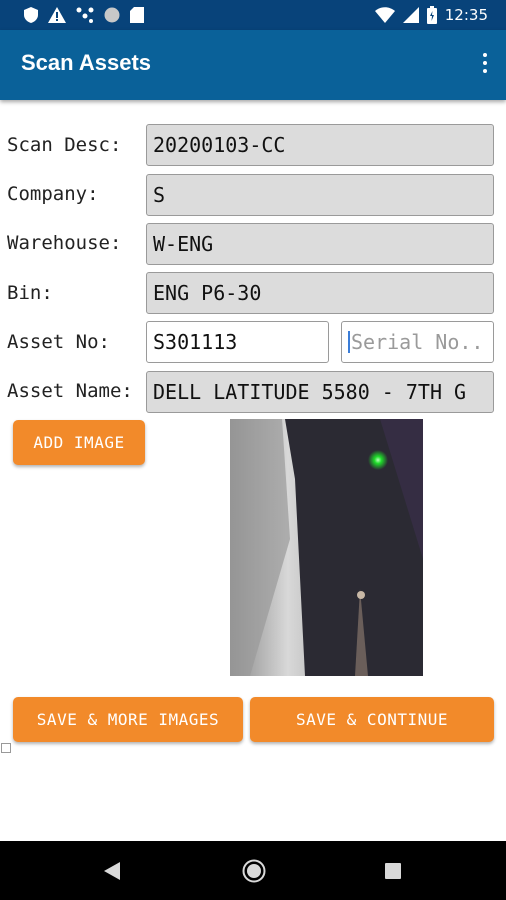 The image size is (506, 900). I want to click on save-continue-button: SAVE & CONTINUE, so click(372, 719).